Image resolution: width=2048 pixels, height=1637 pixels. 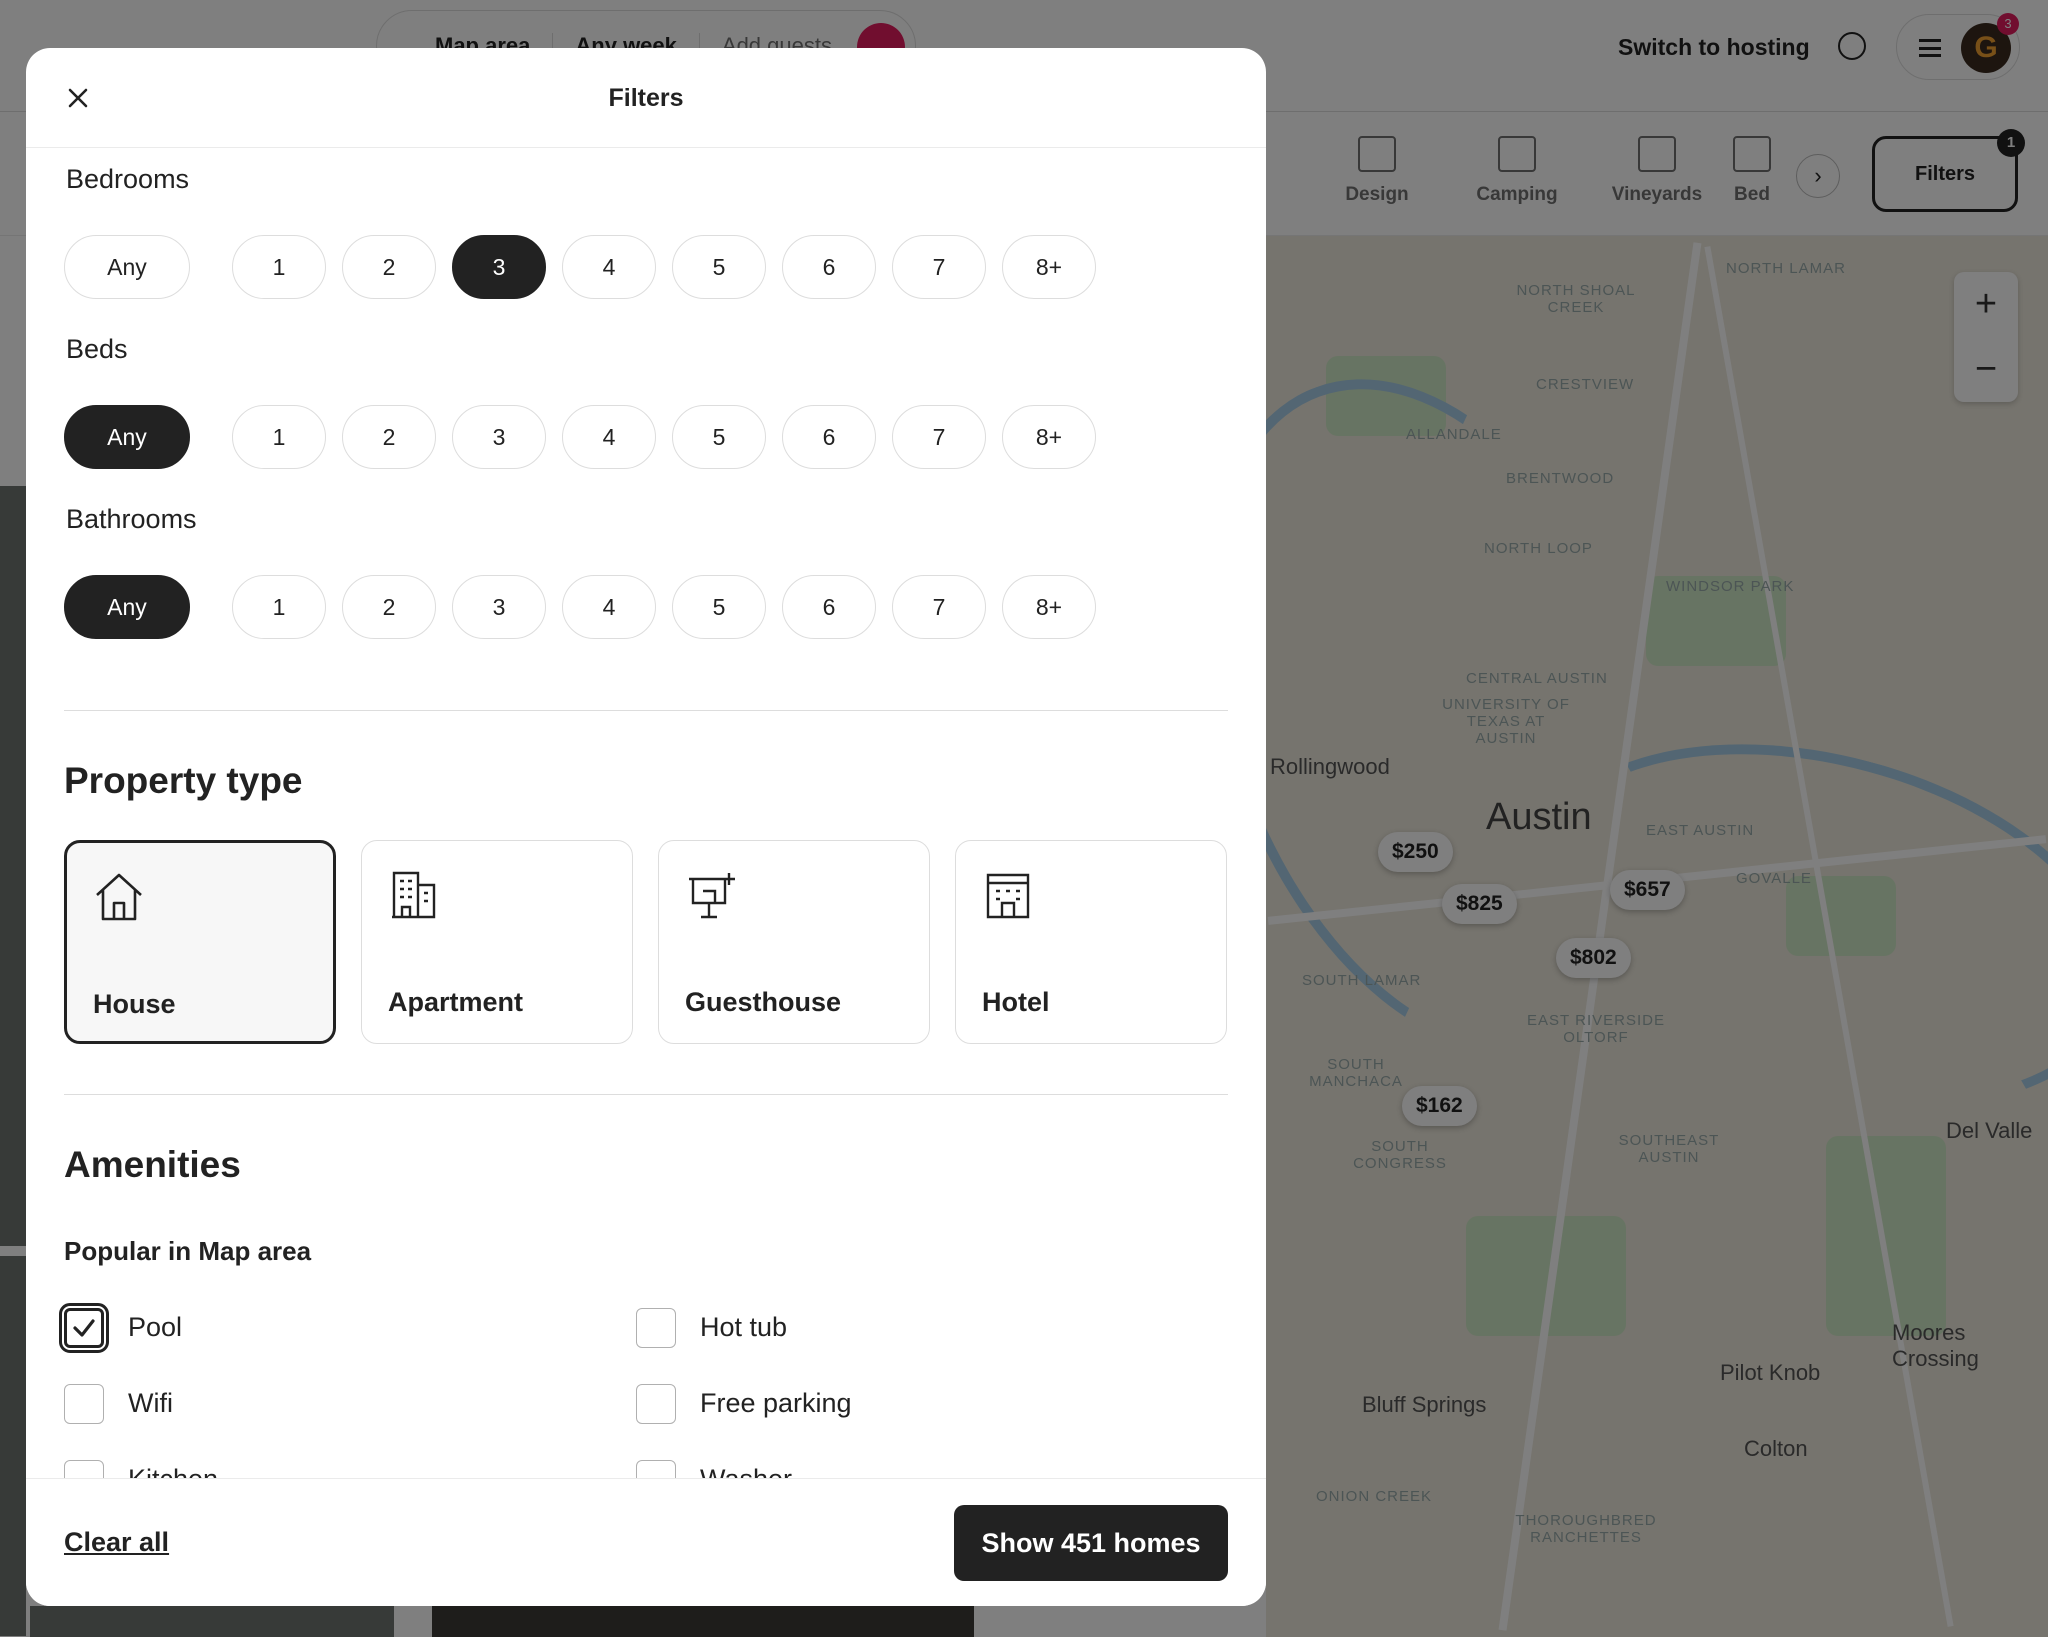 I want to click on bathrooms-option-4: 4, so click(x=609, y=607).